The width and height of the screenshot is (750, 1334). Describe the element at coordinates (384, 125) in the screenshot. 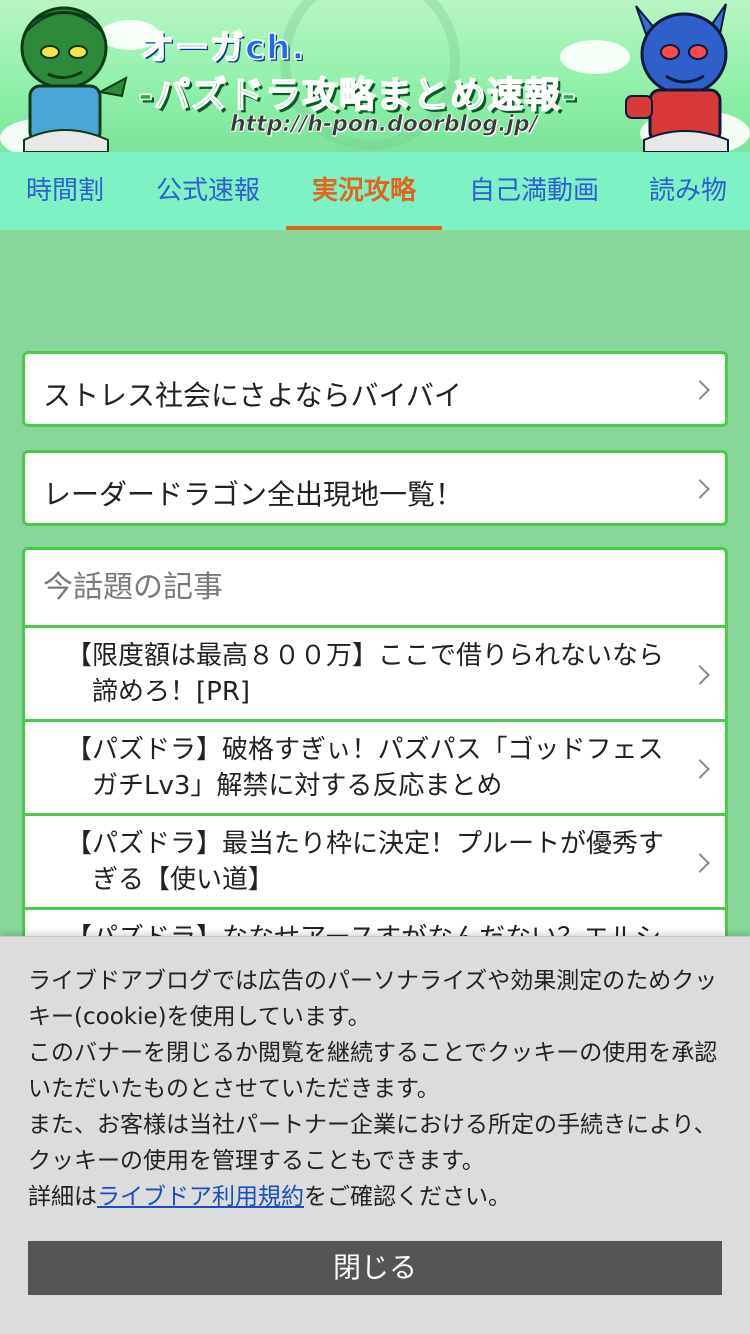

I see `site-url: http://h-pon.doorblog.jp/` at that location.